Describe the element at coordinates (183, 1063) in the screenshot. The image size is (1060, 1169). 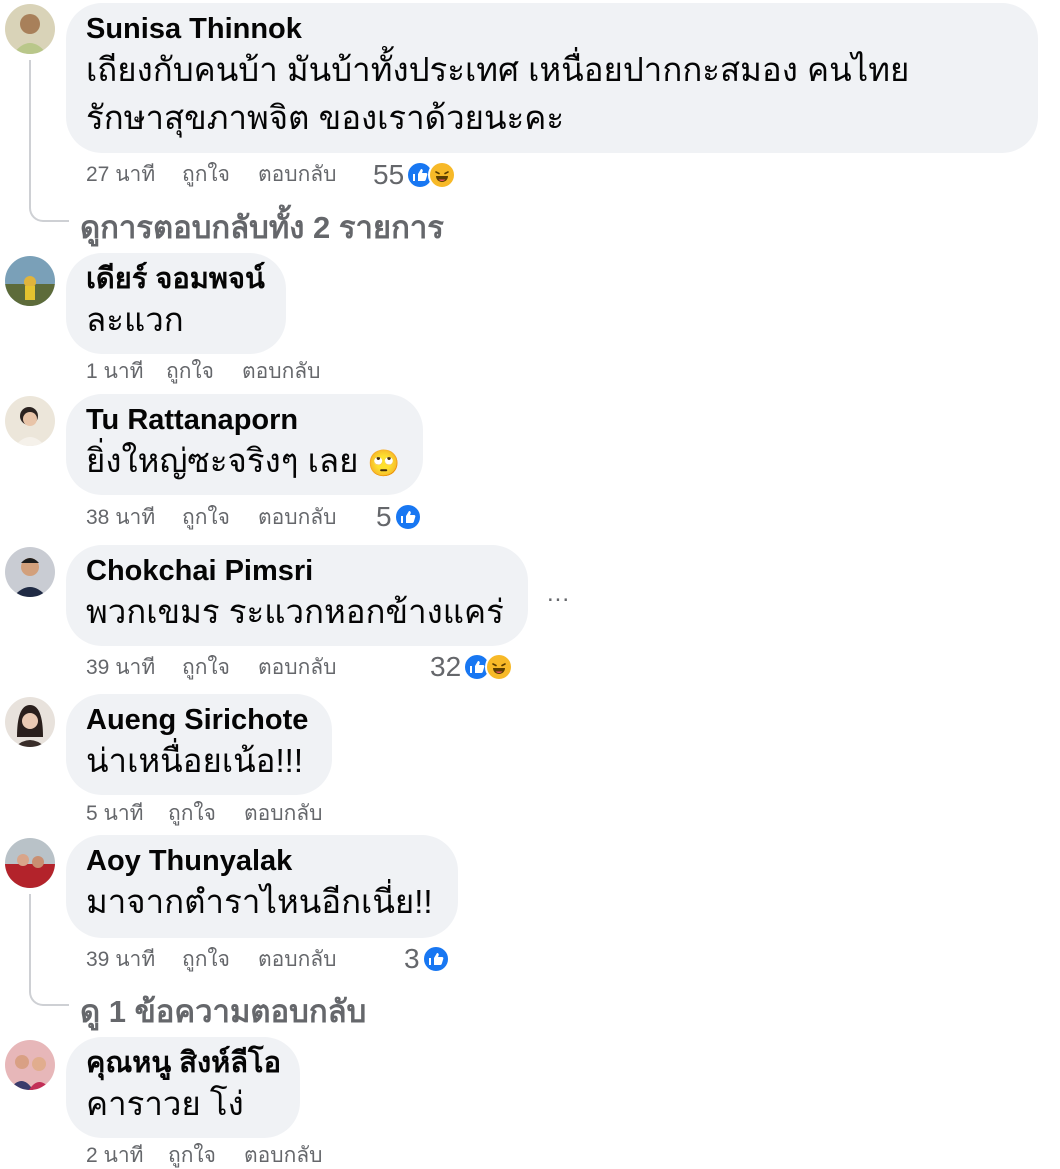
I see `comment-author: คุณหนู สิงห์ลีโอ` at that location.